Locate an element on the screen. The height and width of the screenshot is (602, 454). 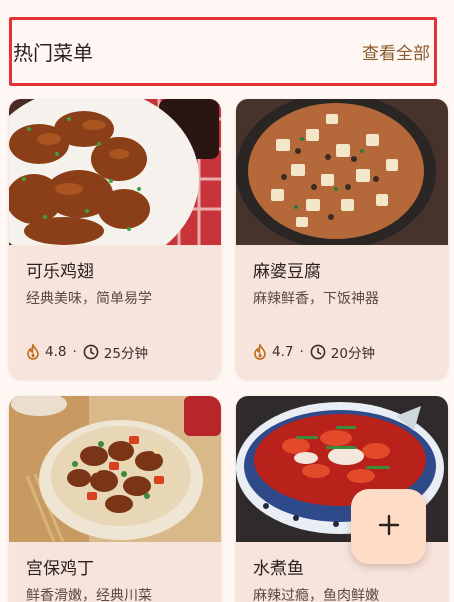
add-recipe-button is located at coordinates (388, 526).